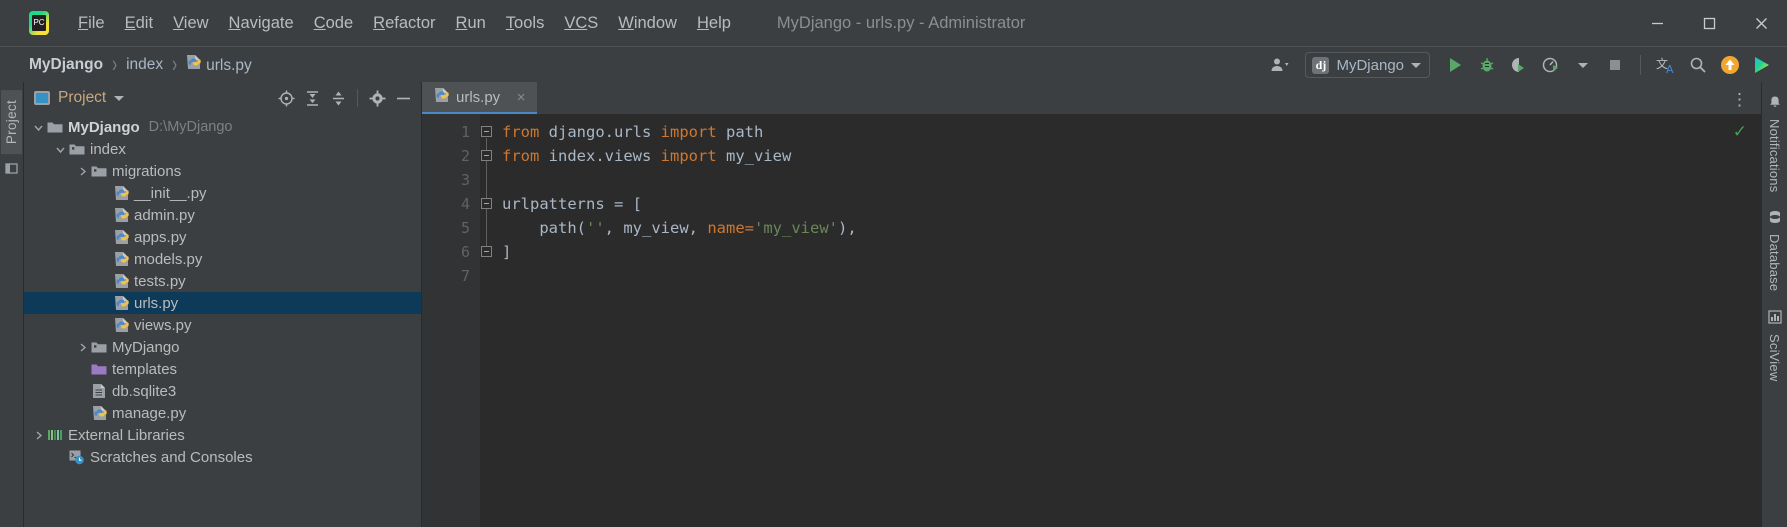 The width and height of the screenshot is (1787, 527). Describe the element at coordinates (486, 131) in the screenshot. I see `fold-marker-line1` at that location.